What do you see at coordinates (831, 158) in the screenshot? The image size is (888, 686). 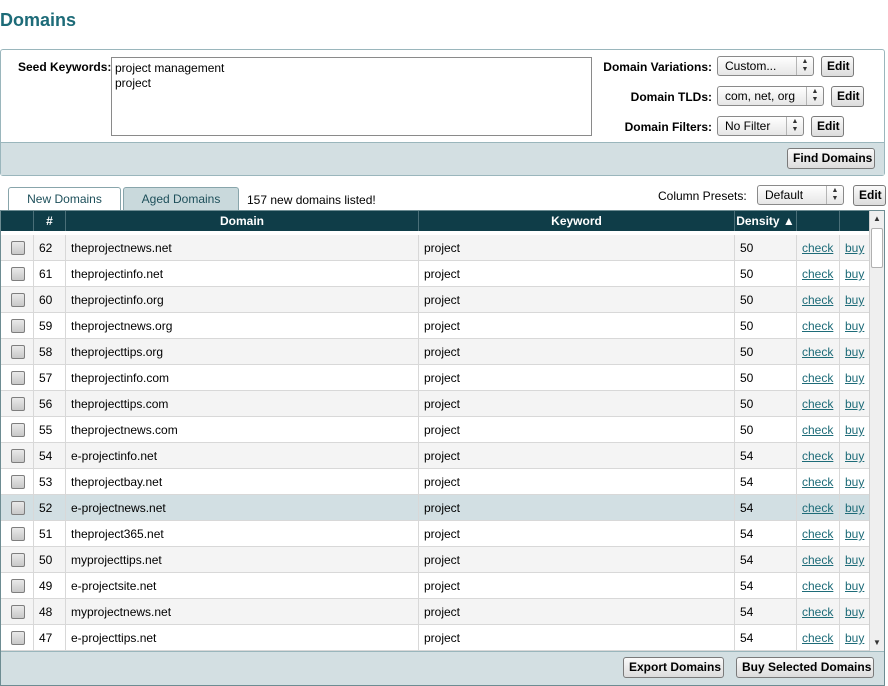 I see `find-domains-button: Find Domains` at bounding box center [831, 158].